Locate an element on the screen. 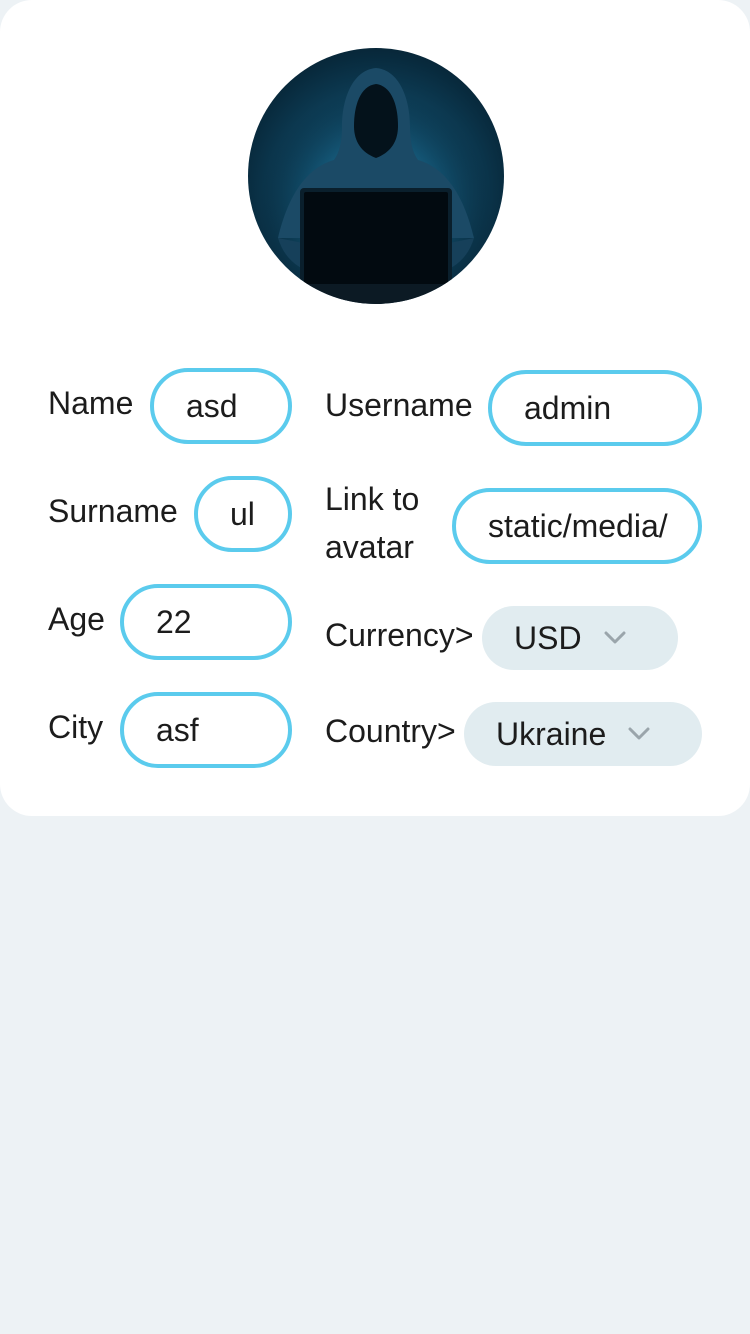  profile-avatar is located at coordinates (376, 176).